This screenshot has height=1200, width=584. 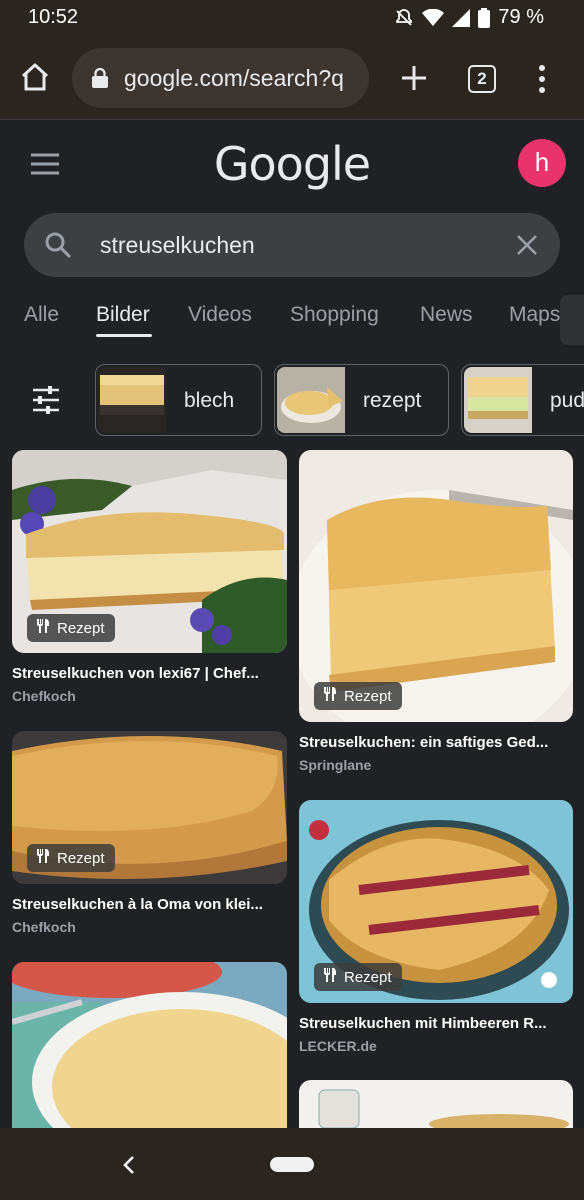 I want to click on search-icon, so click(x=58, y=247).